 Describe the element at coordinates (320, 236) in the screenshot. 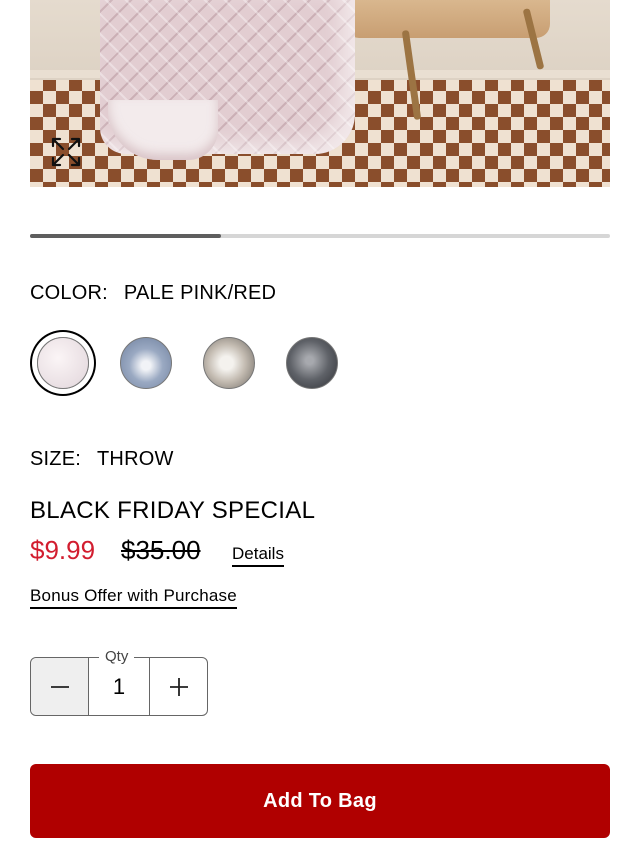

I see `gallery-progress-track` at that location.